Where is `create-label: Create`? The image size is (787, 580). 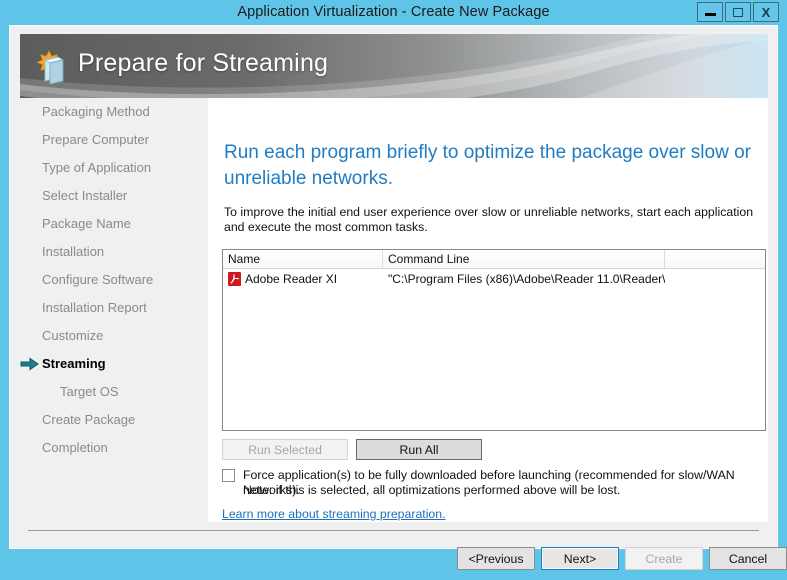
create-label: Create is located at coordinates (664, 558).